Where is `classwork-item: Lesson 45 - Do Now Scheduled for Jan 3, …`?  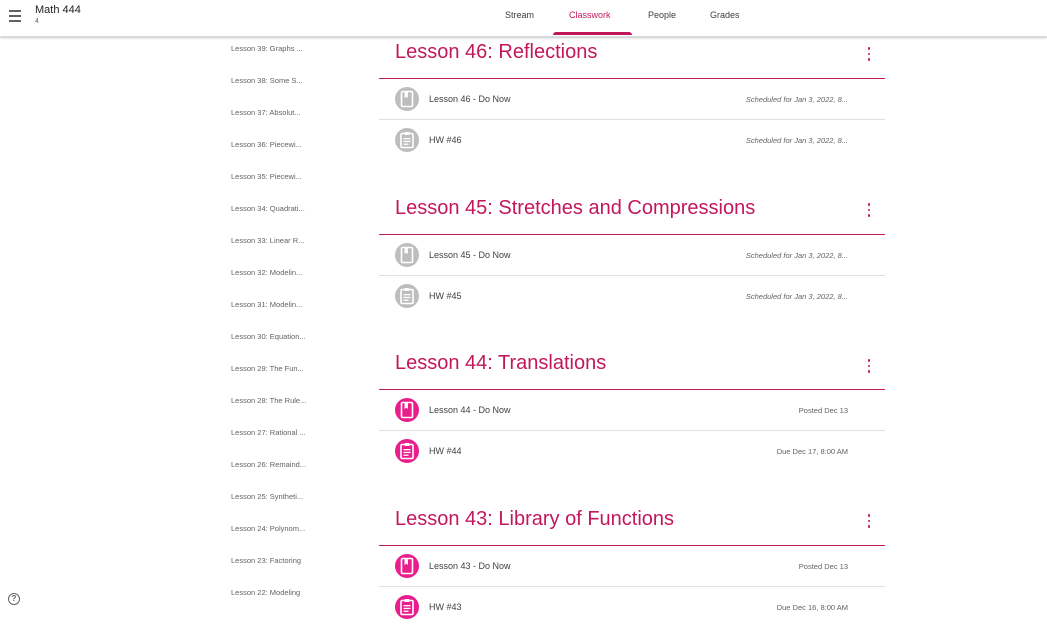
classwork-item: Lesson 45 - Do Now Scheduled for Jan 3, … is located at coordinates (632, 255).